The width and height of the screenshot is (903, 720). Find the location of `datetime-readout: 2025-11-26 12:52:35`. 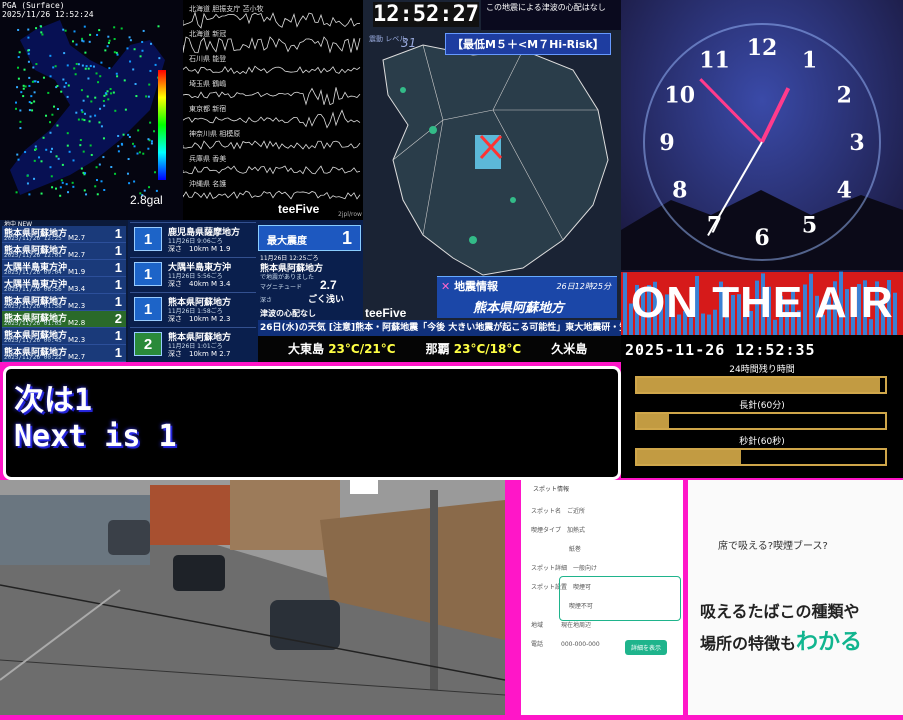

datetime-readout: 2025-11-26 12:52:35 is located at coordinates (720, 350).